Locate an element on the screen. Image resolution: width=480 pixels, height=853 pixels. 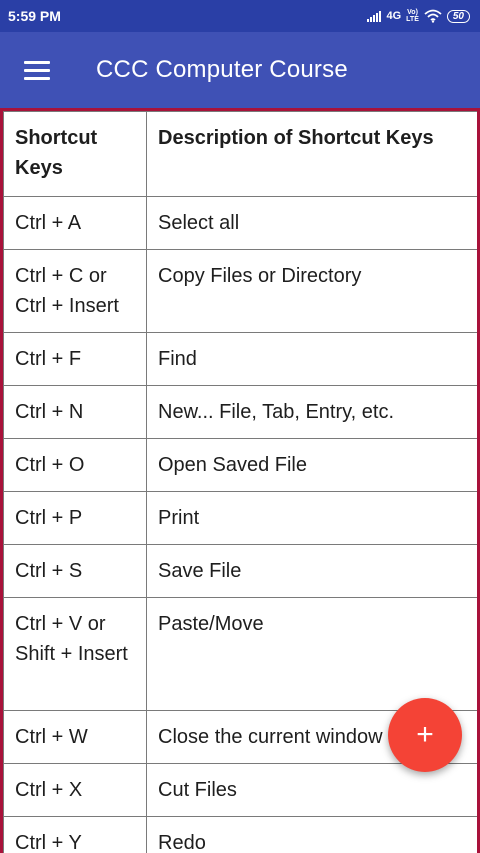
shortcut-keys-cell: Ctrl + S is located at coordinates (75, 571).